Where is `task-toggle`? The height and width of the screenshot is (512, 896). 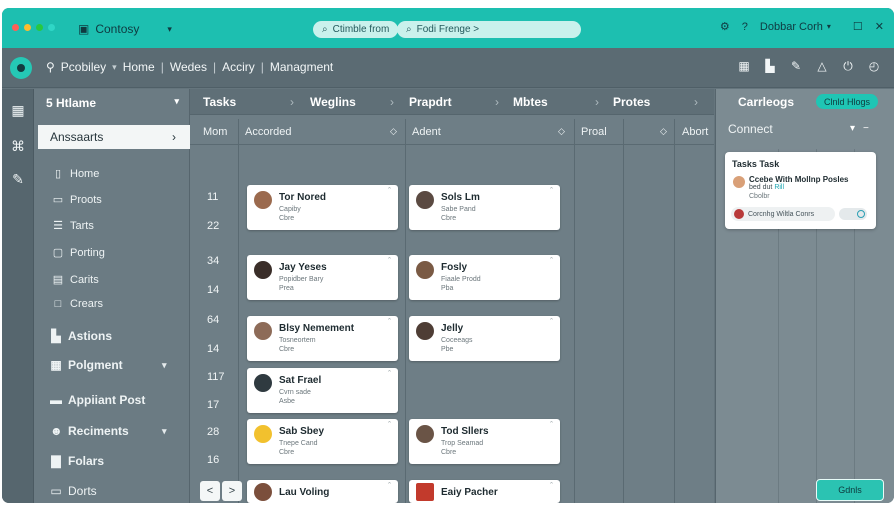 task-toggle is located at coordinates (853, 214).